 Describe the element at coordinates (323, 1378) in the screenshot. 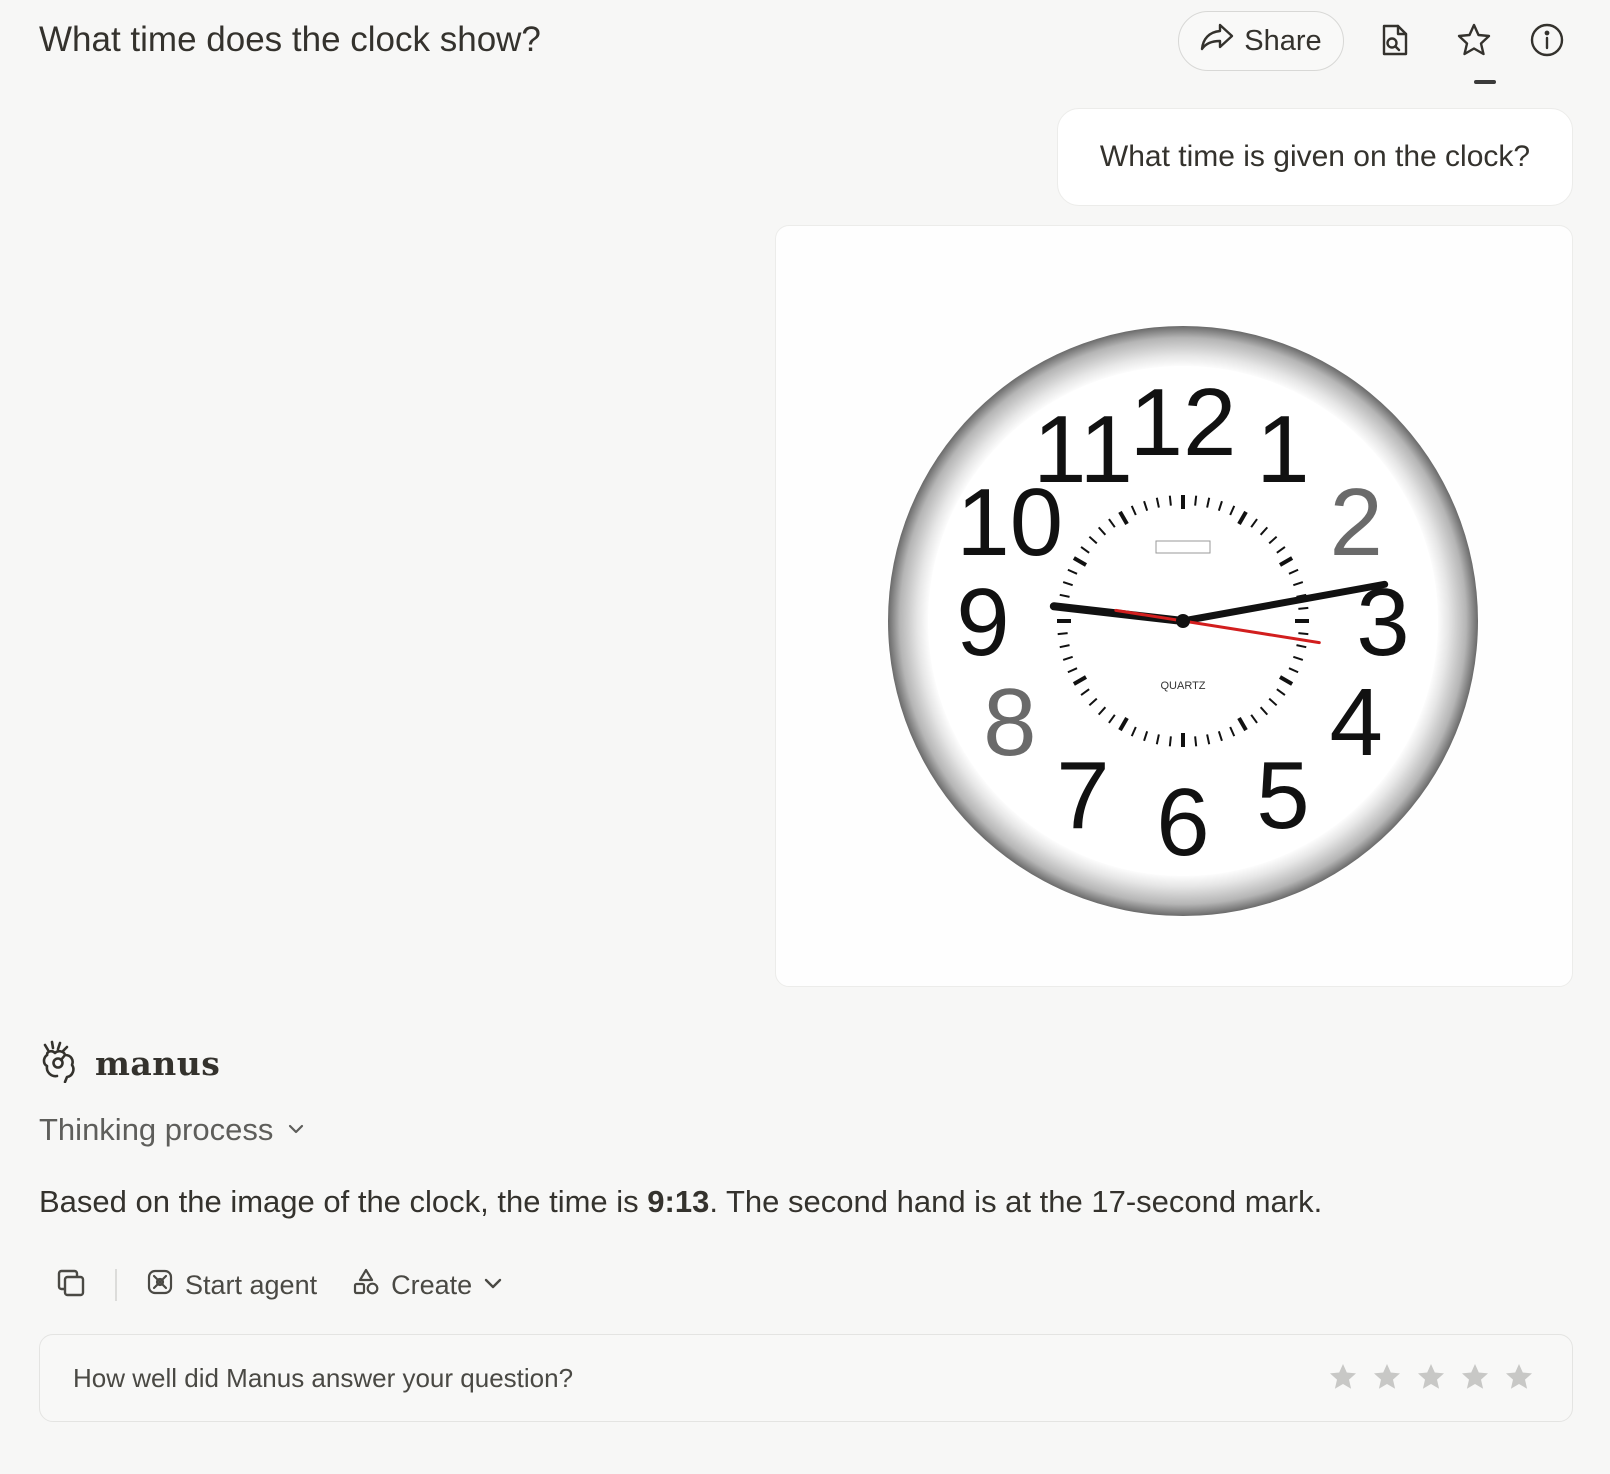

I see `feedback-question: How well did Manus answer your question?` at that location.